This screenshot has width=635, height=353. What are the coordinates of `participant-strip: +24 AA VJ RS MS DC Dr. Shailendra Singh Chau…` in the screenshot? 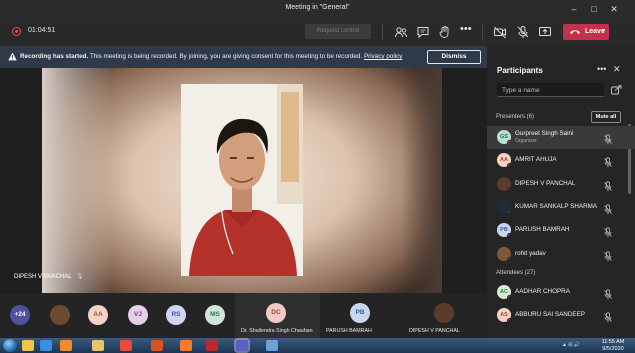 It's located at (243, 315).